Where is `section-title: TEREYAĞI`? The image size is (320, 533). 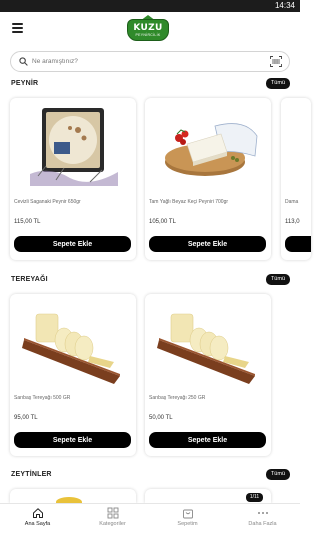 section-title: TEREYAĞI is located at coordinates (29, 279).